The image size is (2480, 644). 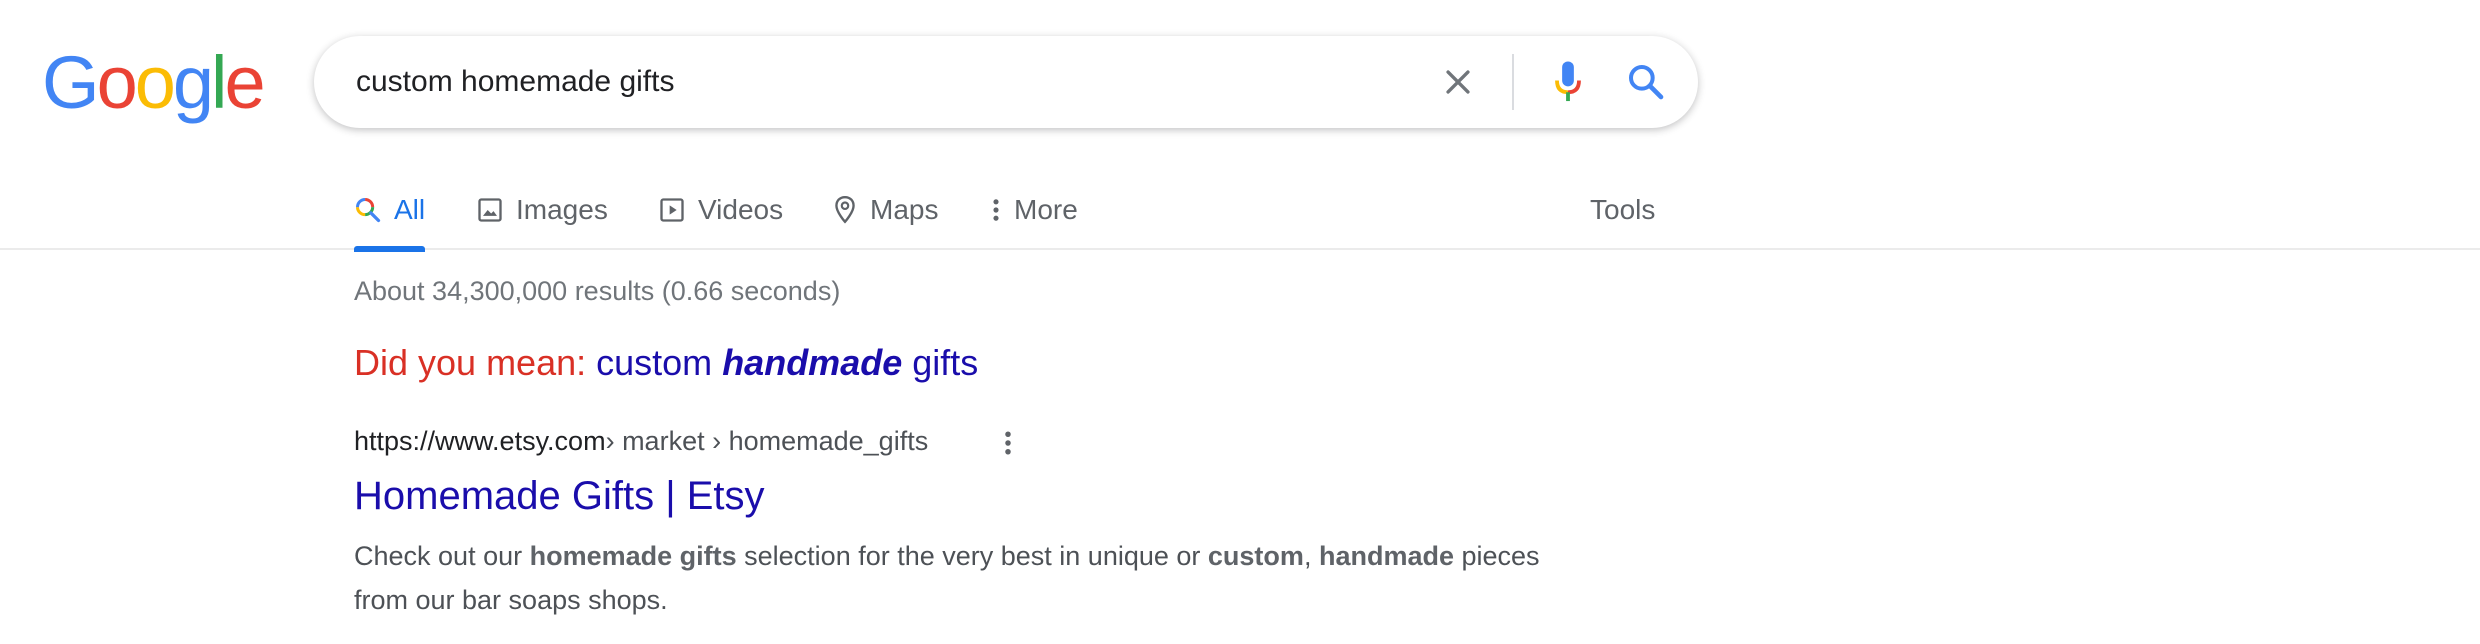 I want to click on search-button, so click(x=1646, y=82).